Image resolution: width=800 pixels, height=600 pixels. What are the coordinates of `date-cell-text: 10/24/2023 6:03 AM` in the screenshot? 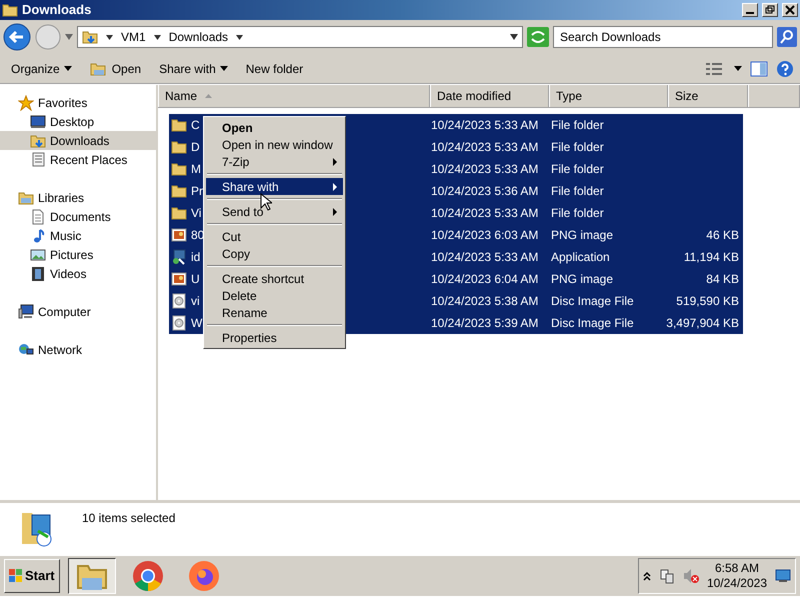 It's located at (485, 235).